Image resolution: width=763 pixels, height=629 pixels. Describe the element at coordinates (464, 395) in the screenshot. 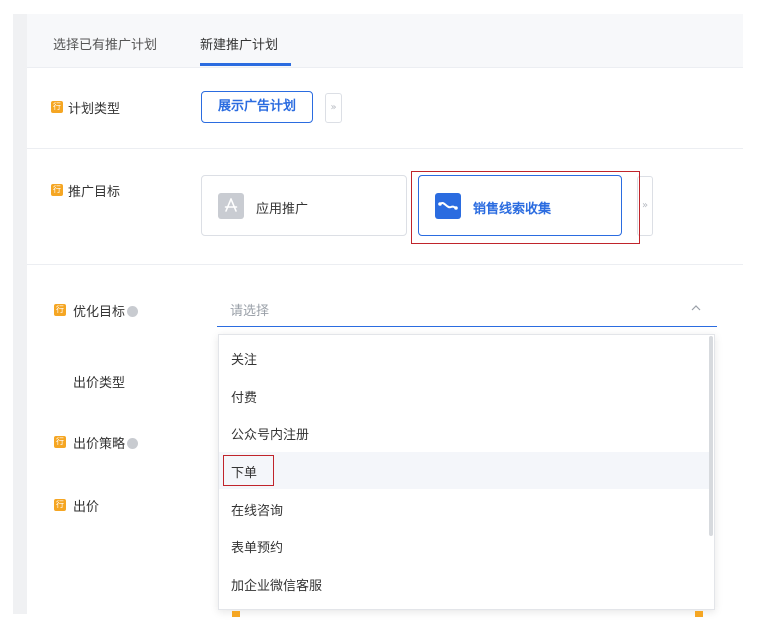

I see `dropdown-option: 付费` at that location.